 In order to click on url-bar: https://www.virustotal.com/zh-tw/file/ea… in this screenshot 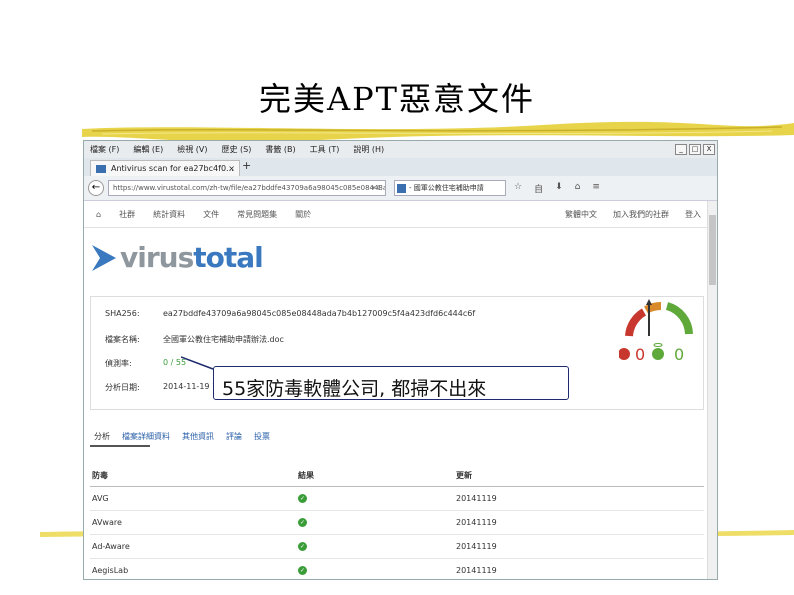, I will do `click(247, 188)`.